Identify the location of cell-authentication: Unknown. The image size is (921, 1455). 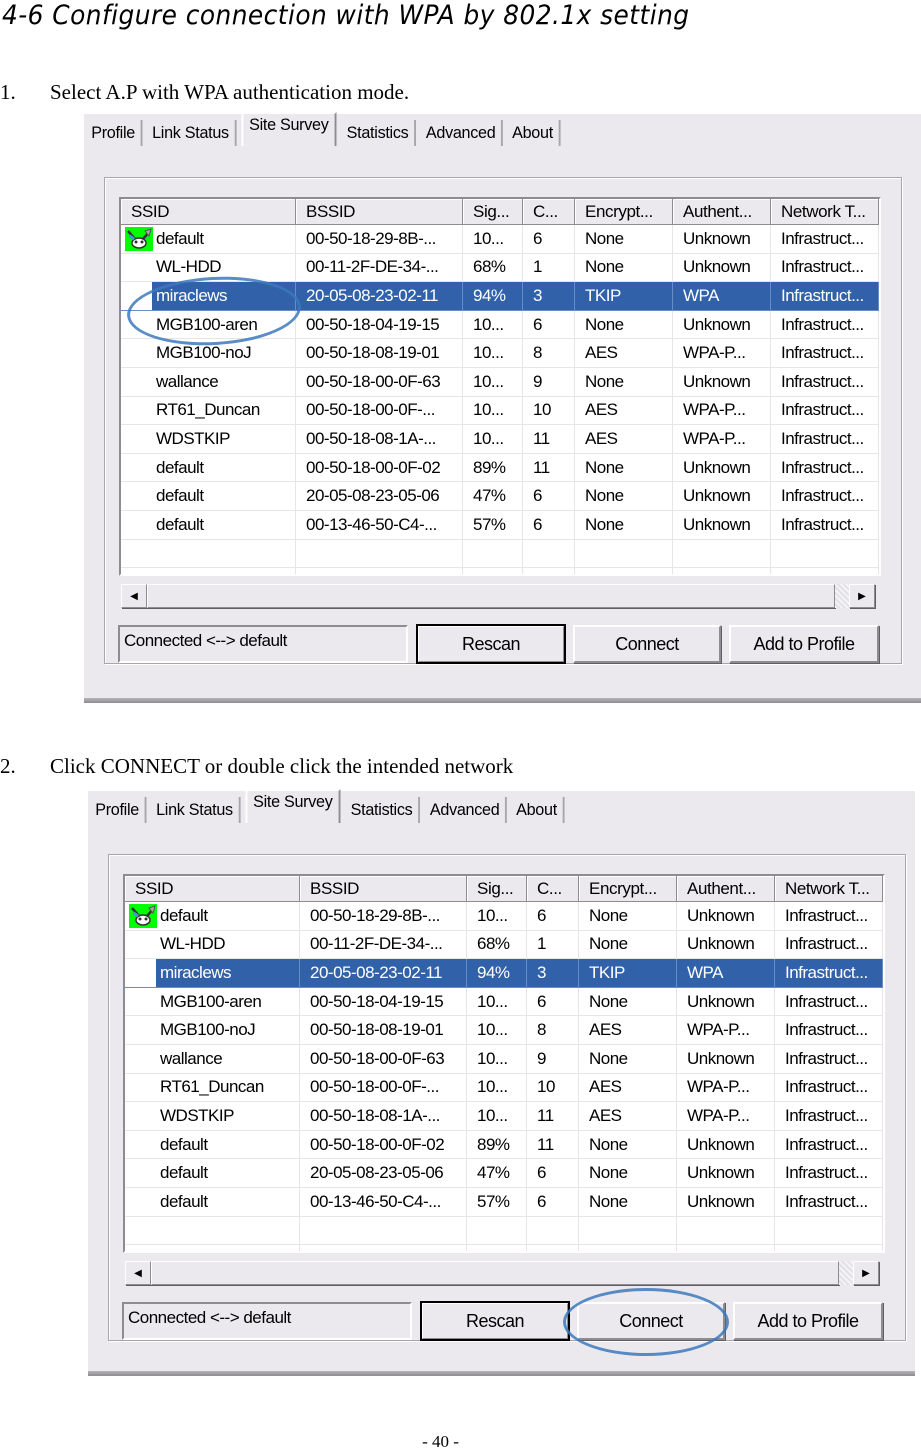
(726, 945).